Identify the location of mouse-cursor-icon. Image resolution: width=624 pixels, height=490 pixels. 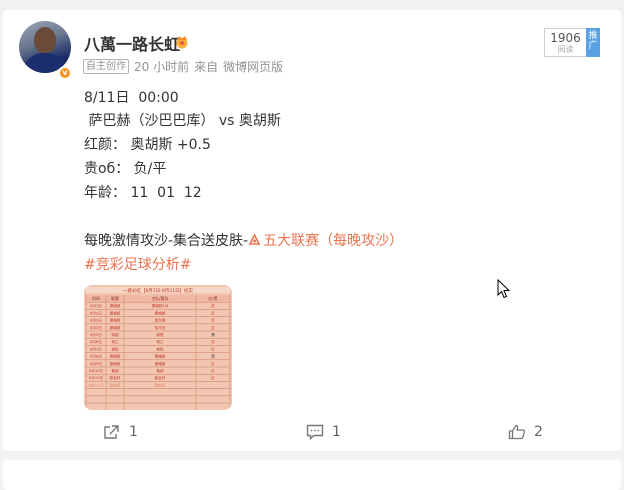
(504, 289).